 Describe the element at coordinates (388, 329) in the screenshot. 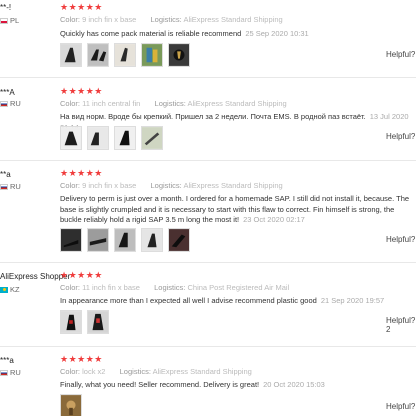

I see `helpful-count: 2` at that location.